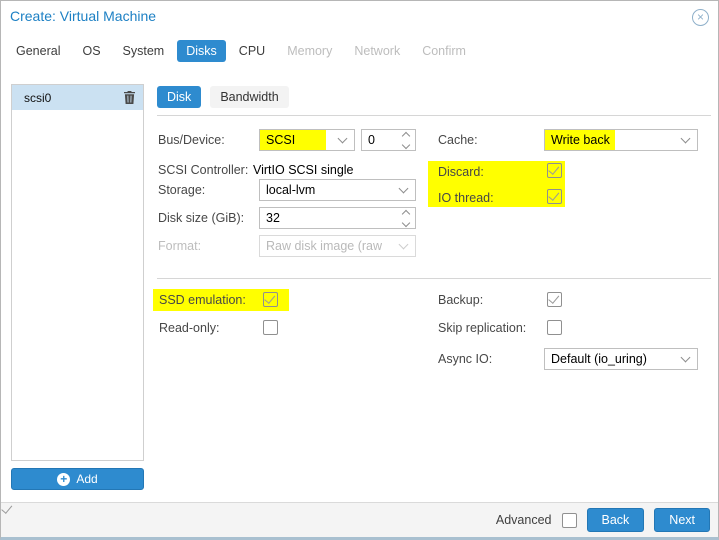 Image resolution: width=719 pixels, height=540 pixels. What do you see at coordinates (249, 97) in the screenshot?
I see `subtab-bandwidth: Bandwidth` at bounding box center [249, 97].